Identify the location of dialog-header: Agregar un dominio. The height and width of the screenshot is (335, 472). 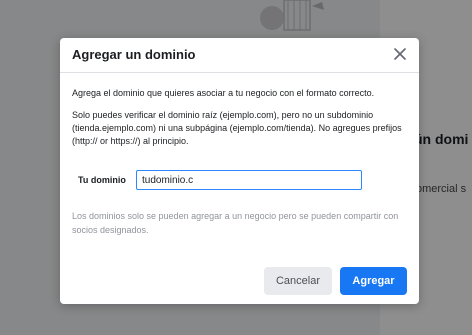
(239, 55).